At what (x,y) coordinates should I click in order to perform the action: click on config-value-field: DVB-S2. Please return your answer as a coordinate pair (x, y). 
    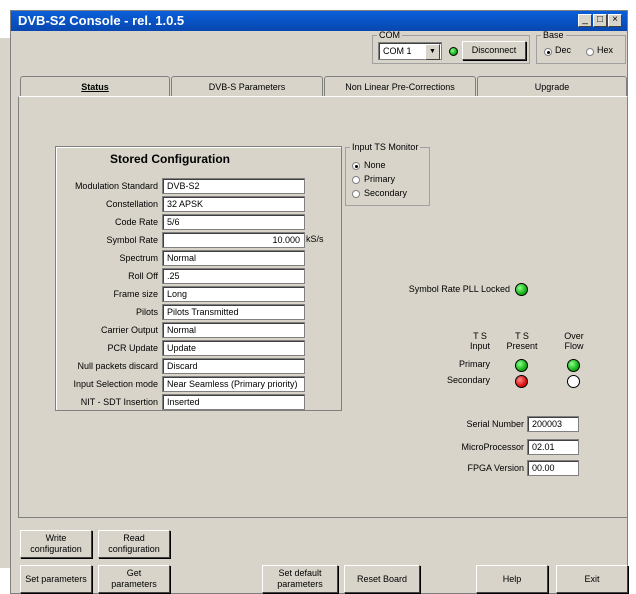
    Looking at the image, I should click on (233, 186).